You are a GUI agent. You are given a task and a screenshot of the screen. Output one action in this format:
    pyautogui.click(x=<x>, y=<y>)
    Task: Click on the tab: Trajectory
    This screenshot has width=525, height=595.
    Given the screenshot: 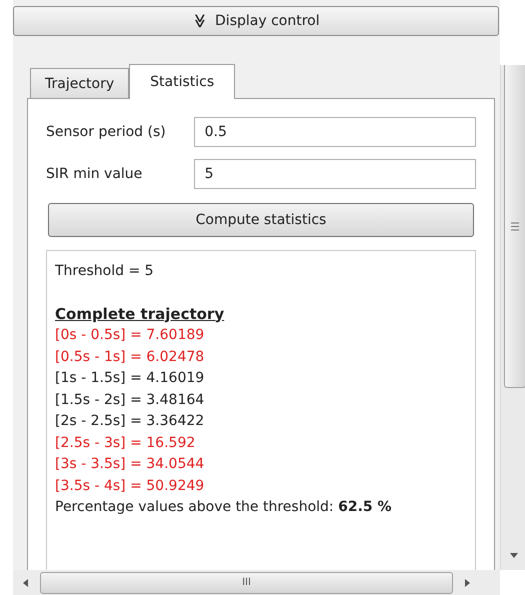 What is the action you would take?
    pyautogui.click(x=80, y=83)
    